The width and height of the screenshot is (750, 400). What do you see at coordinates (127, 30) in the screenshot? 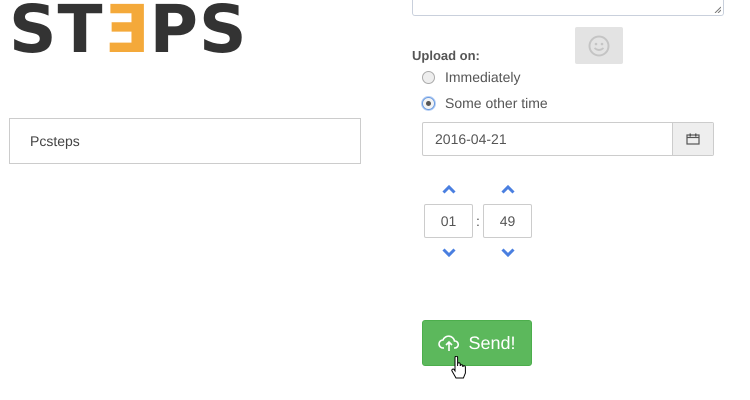
I see `logo-text: Ǝ` at bounding box center [127, 30].